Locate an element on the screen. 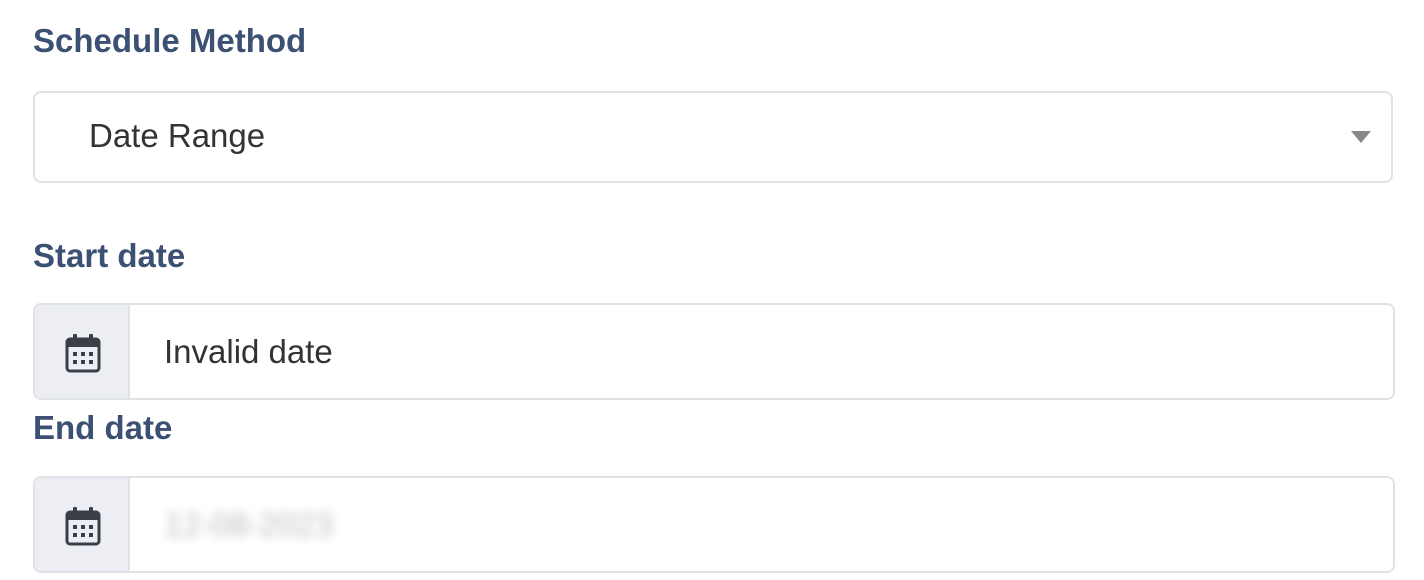 Image resolution: width=1424 pixels, height=580 pixels. end-date-calendar-button is located at coordinates (82, 524).